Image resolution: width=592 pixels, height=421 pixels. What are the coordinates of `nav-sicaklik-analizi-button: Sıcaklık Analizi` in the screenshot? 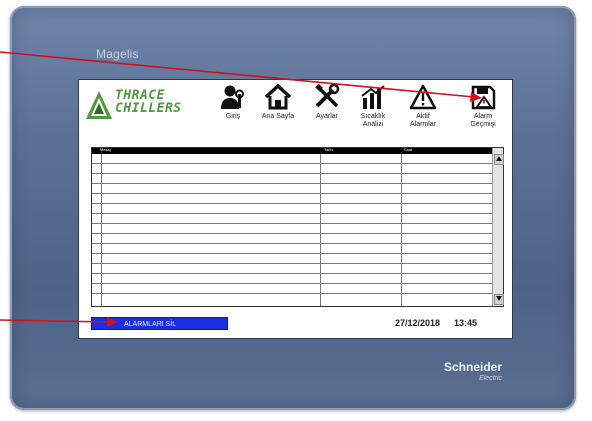 It's located at (373, 106).